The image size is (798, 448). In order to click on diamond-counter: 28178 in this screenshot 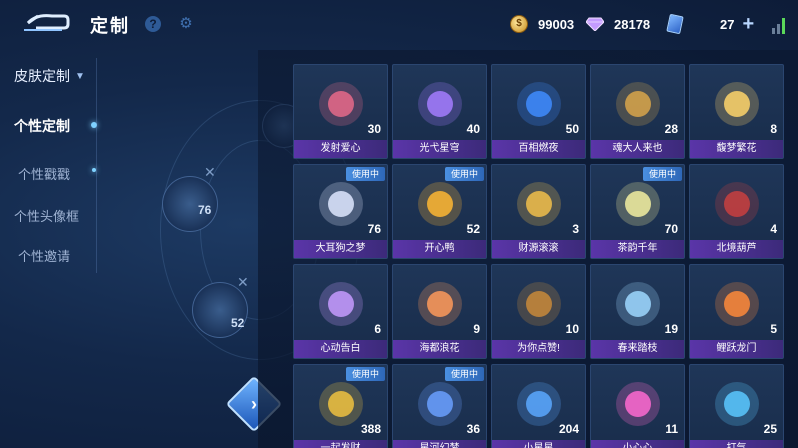, I will do `click(618, 24)`.